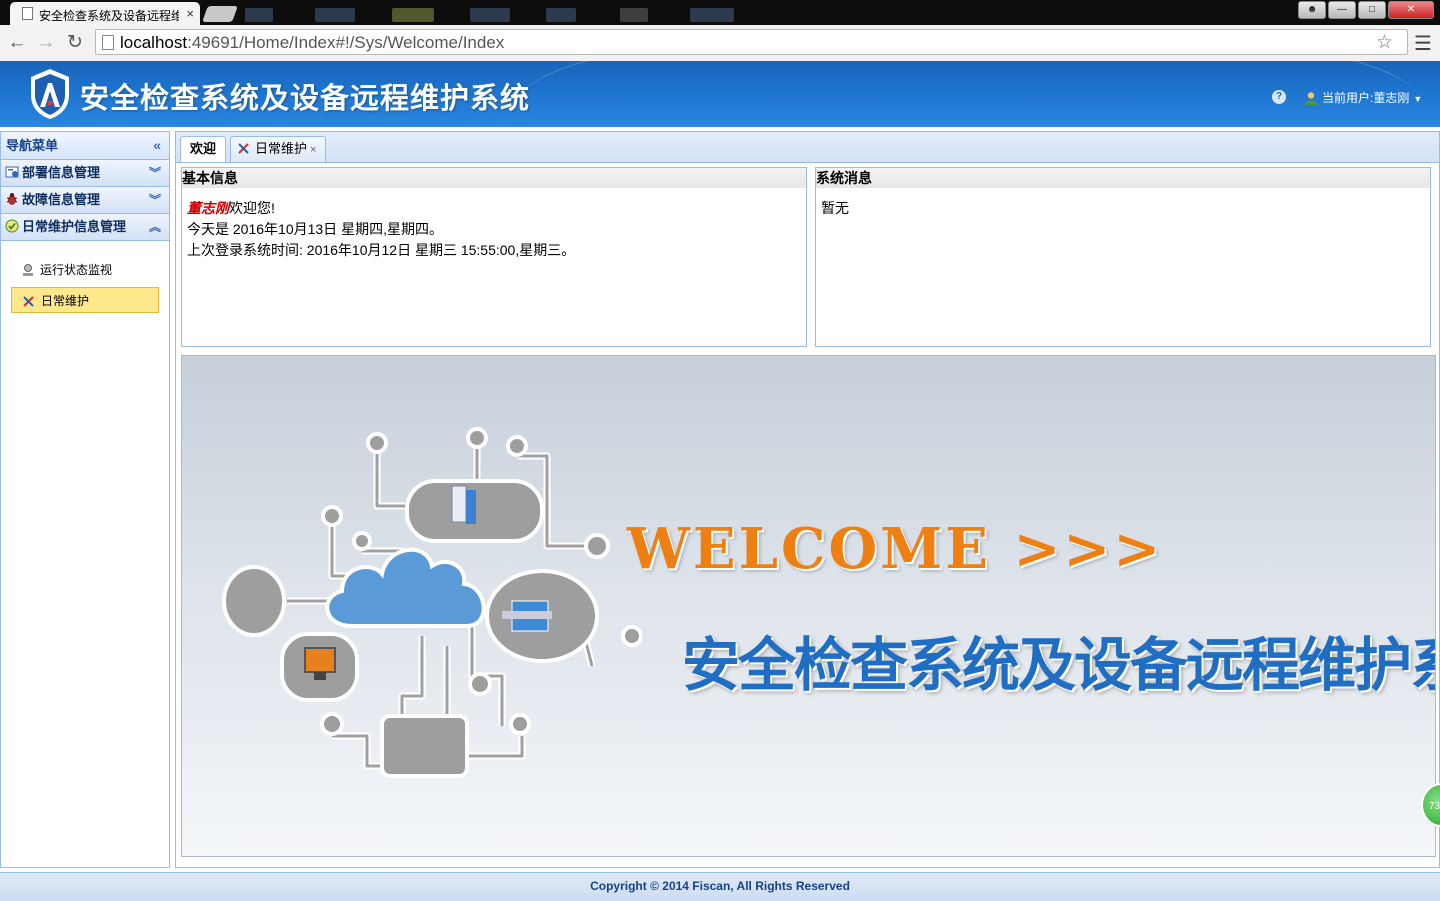 The height and width of the screenshot is (901, 1440). Describe the element at coordinates (61, 199) in the screenshot. I see `accordion-label: 故障信息管理` at that location.